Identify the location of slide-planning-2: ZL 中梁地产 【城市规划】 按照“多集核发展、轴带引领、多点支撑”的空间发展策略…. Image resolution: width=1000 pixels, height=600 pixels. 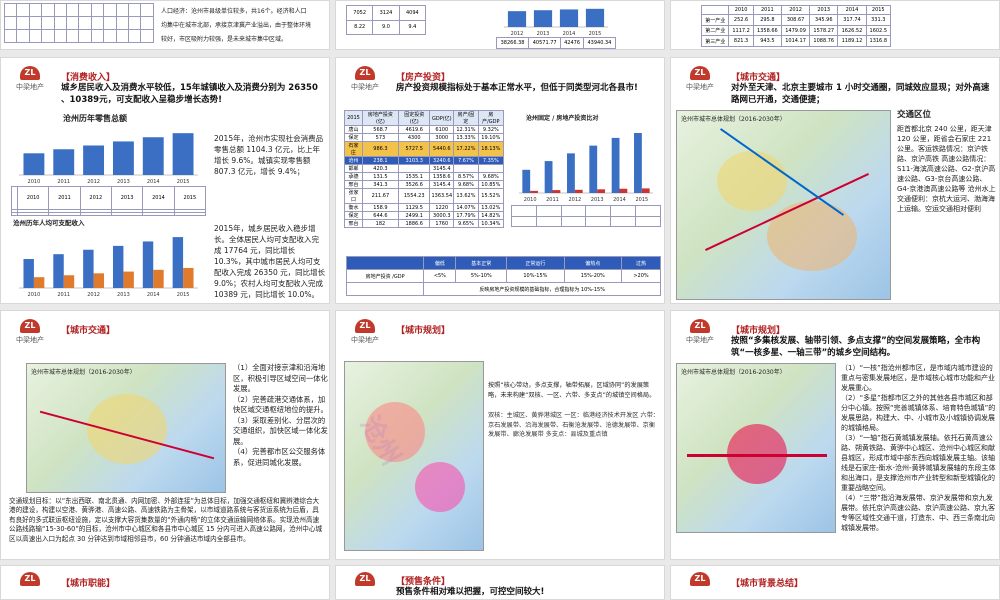
(835, 435).